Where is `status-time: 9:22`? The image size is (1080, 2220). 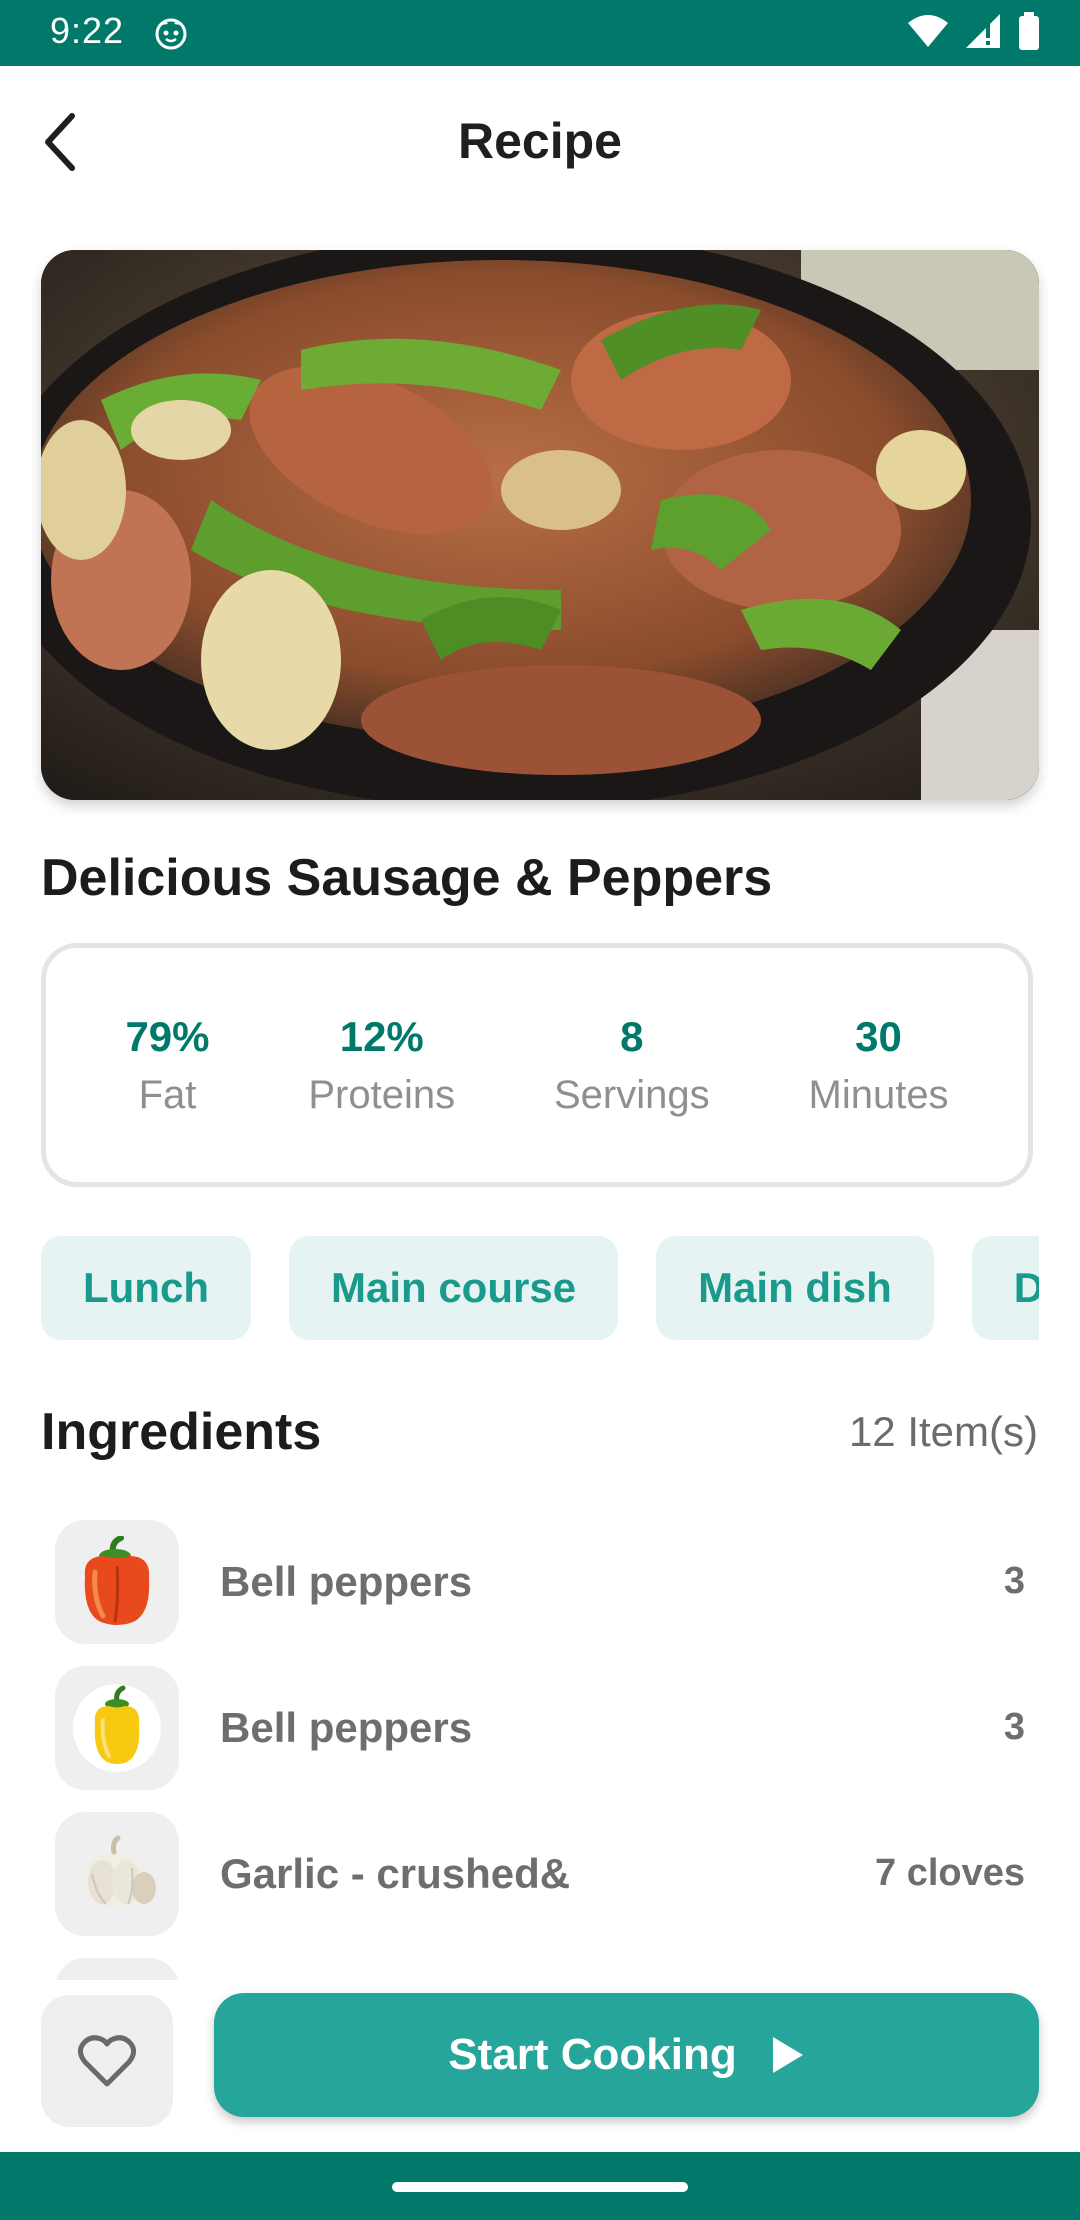 status-time: 9:22 is located at coordinates (87, 30).